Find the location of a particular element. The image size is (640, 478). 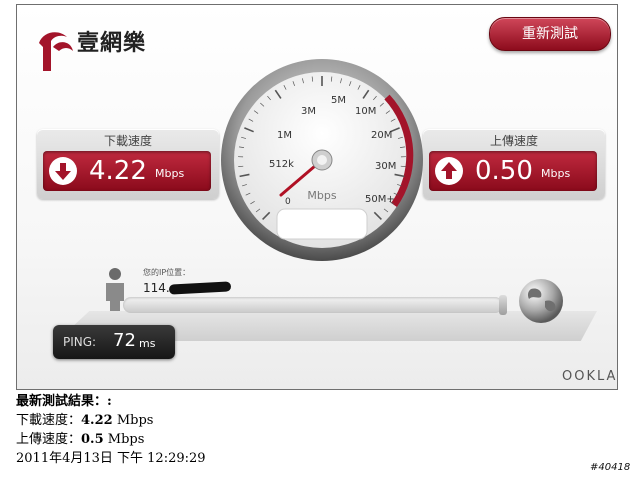

gauge-tick-label-0: 0 is located at coordinates (288, 202).